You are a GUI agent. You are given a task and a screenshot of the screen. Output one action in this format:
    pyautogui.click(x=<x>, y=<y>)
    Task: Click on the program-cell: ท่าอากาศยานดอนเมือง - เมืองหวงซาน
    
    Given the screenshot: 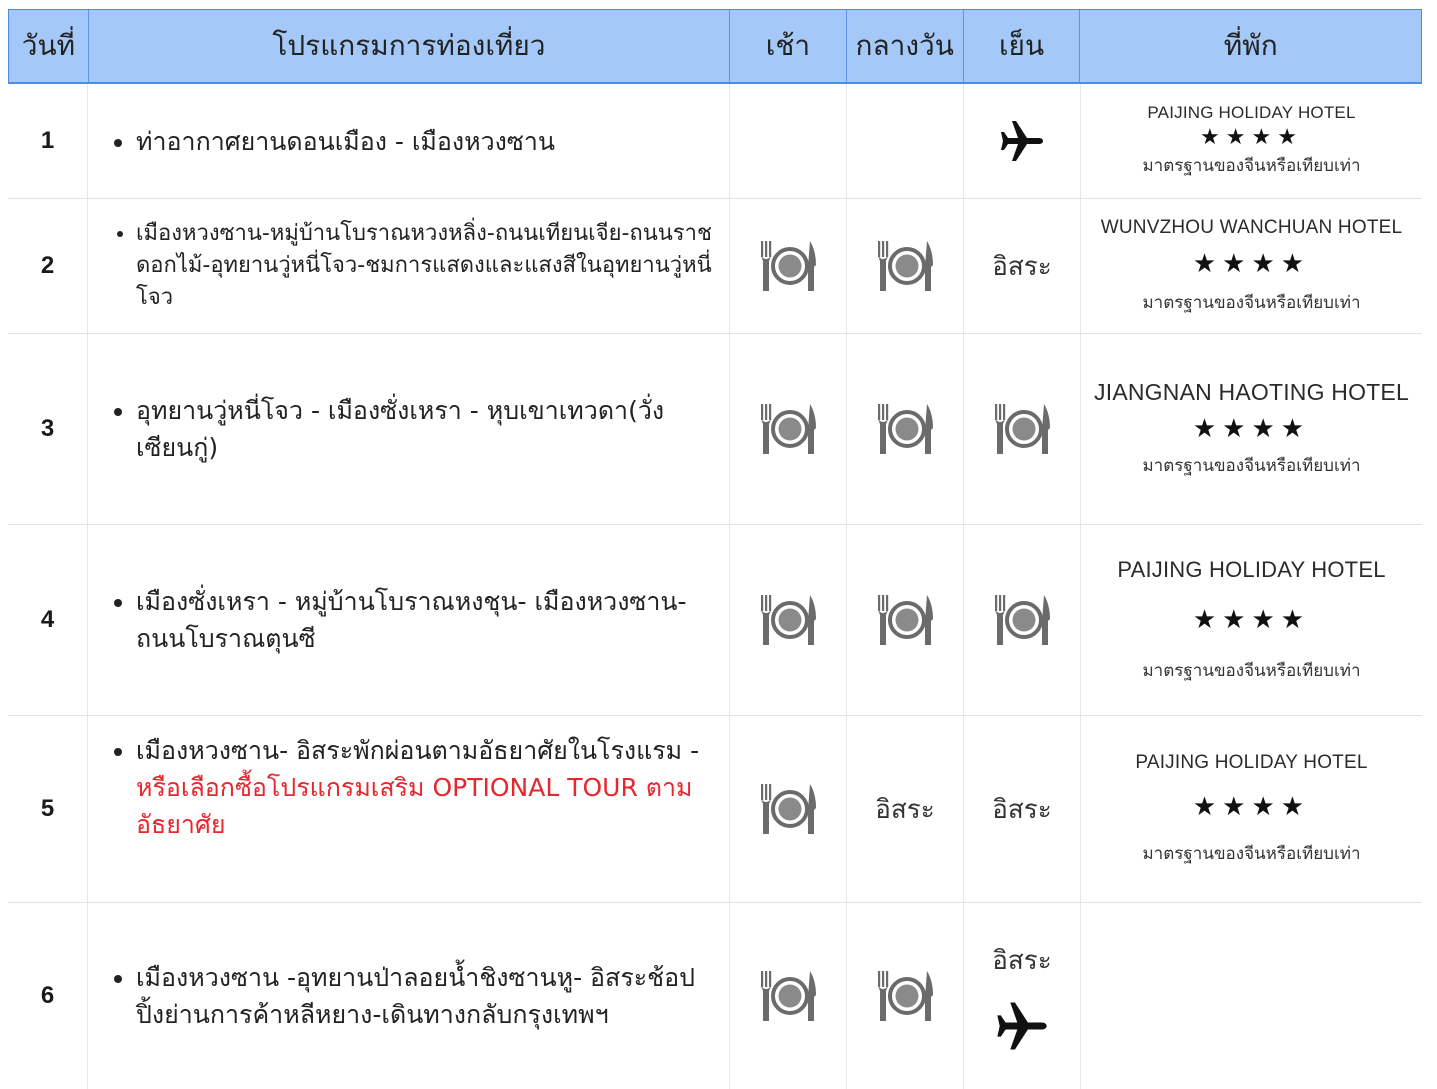 What is the action you would take?
    pyautogui.click(x=409, y=141)
    